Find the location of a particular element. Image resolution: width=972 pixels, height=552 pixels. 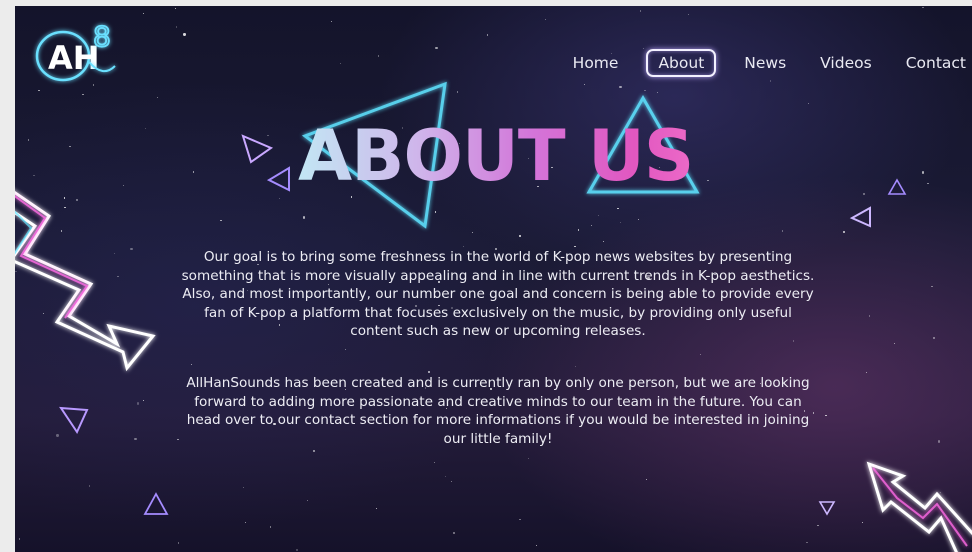

nav-home: Home is located at coordinates (596, 63).